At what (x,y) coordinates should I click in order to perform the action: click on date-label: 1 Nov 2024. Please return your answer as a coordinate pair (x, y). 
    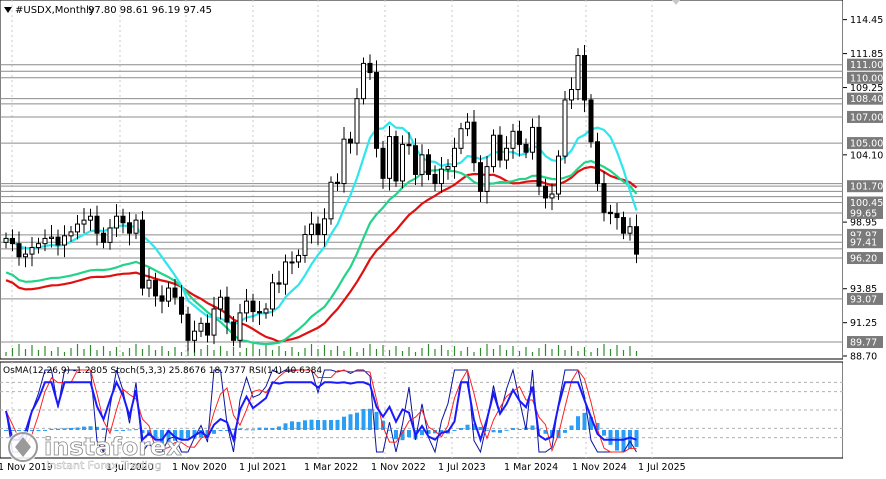
    Looking at the image, I should click on (599, 467).